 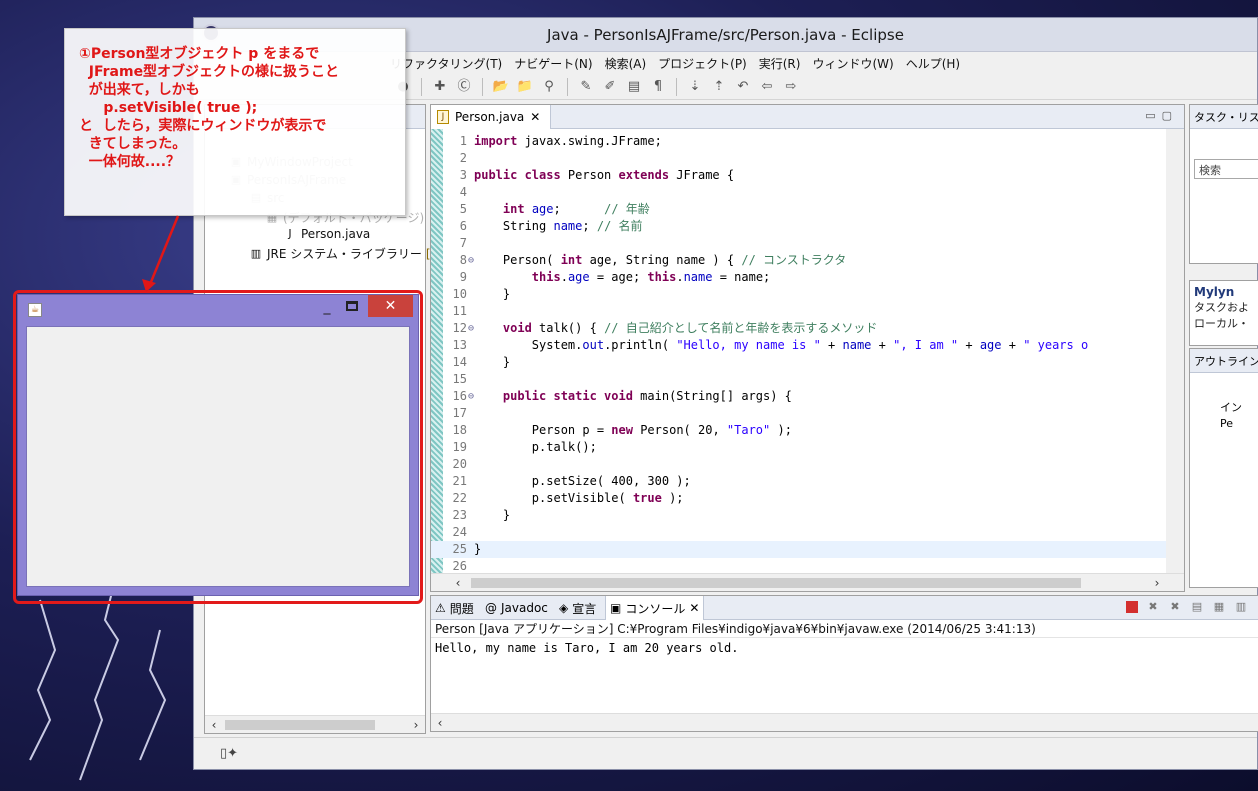 I want to click on code-line: 22 p.setVisible( true );, so click(x=798, y=498).